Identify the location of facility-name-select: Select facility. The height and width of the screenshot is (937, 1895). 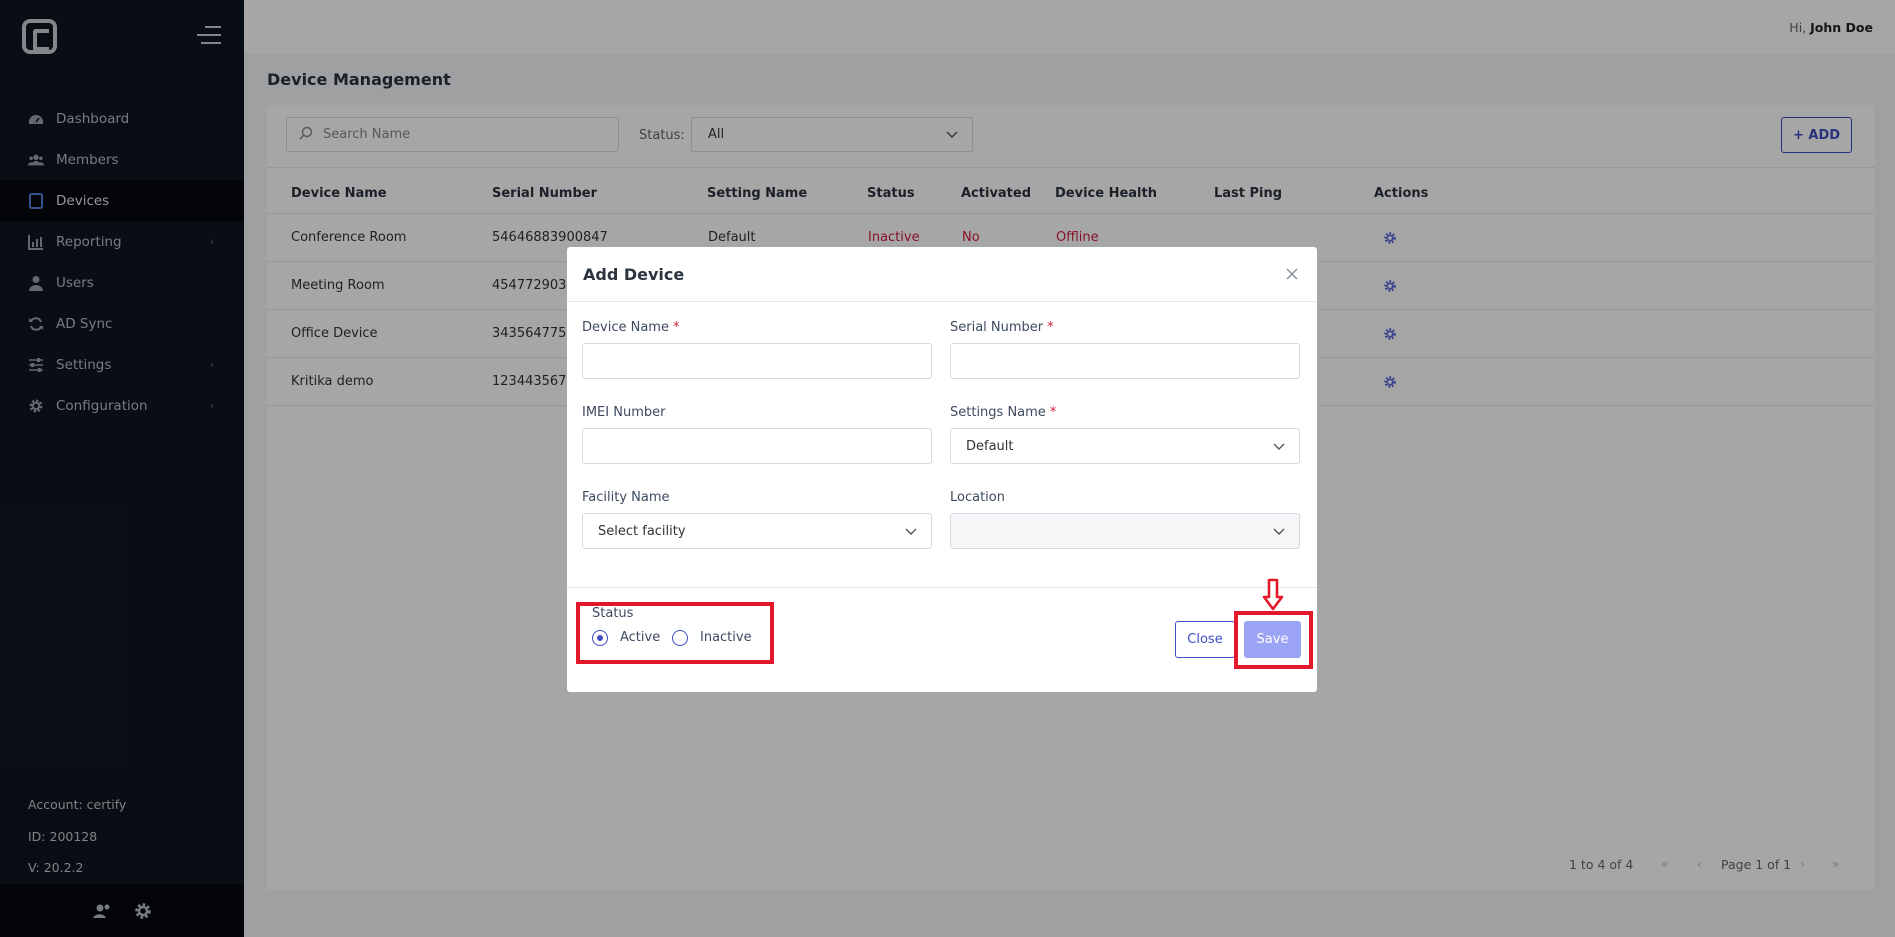
(757, 531).